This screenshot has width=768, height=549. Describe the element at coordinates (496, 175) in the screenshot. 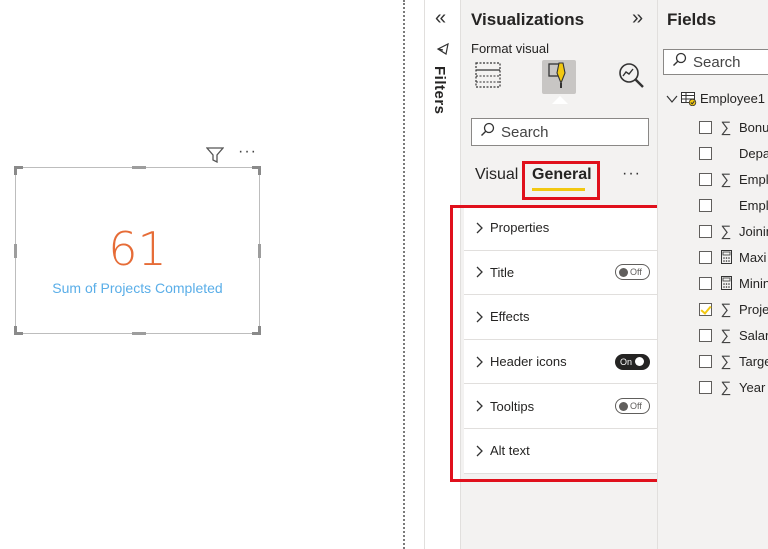

I see `tab-visual: Visual` at that location.